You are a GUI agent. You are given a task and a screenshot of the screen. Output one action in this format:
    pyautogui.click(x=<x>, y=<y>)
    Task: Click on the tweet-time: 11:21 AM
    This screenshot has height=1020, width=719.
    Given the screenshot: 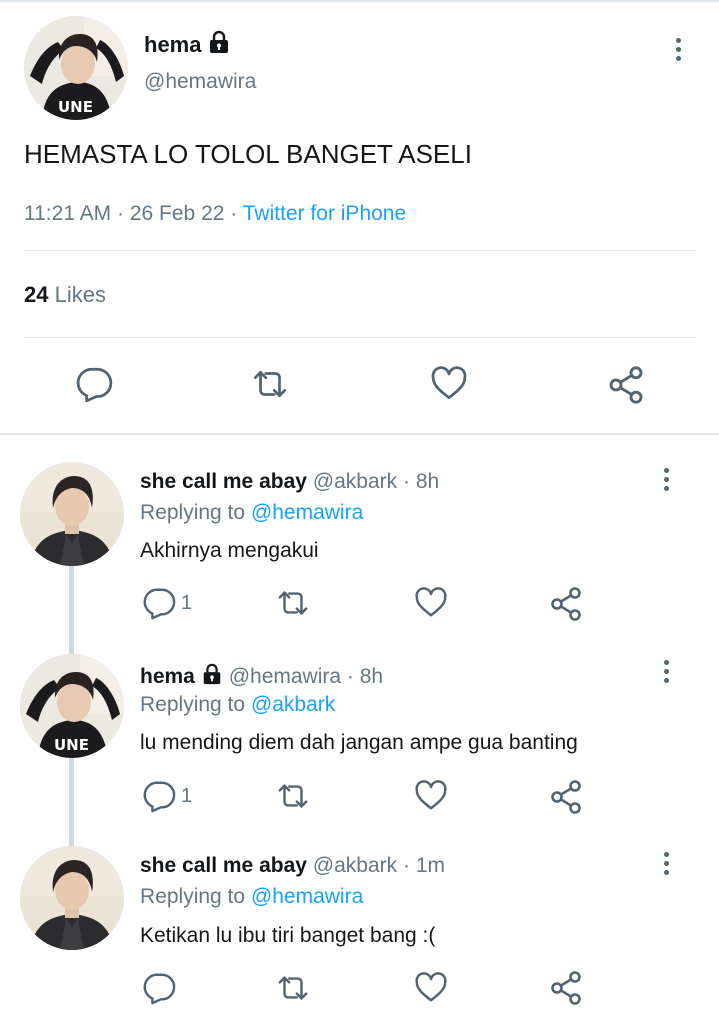 What is the action you would take?
    pyautogui.click(x=68, y=213)
    